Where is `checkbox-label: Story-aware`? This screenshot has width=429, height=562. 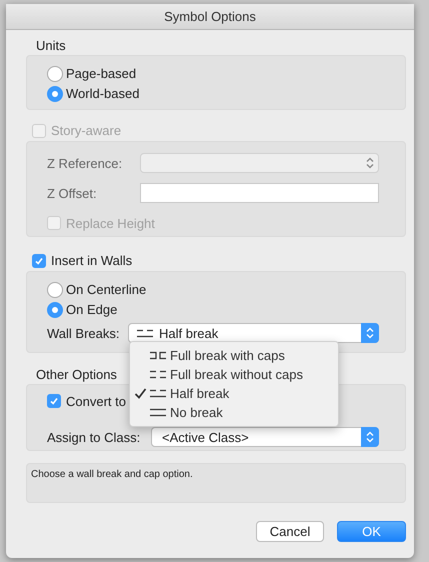 checkbox-label: Story-aware is located at coordinates (86, 130).